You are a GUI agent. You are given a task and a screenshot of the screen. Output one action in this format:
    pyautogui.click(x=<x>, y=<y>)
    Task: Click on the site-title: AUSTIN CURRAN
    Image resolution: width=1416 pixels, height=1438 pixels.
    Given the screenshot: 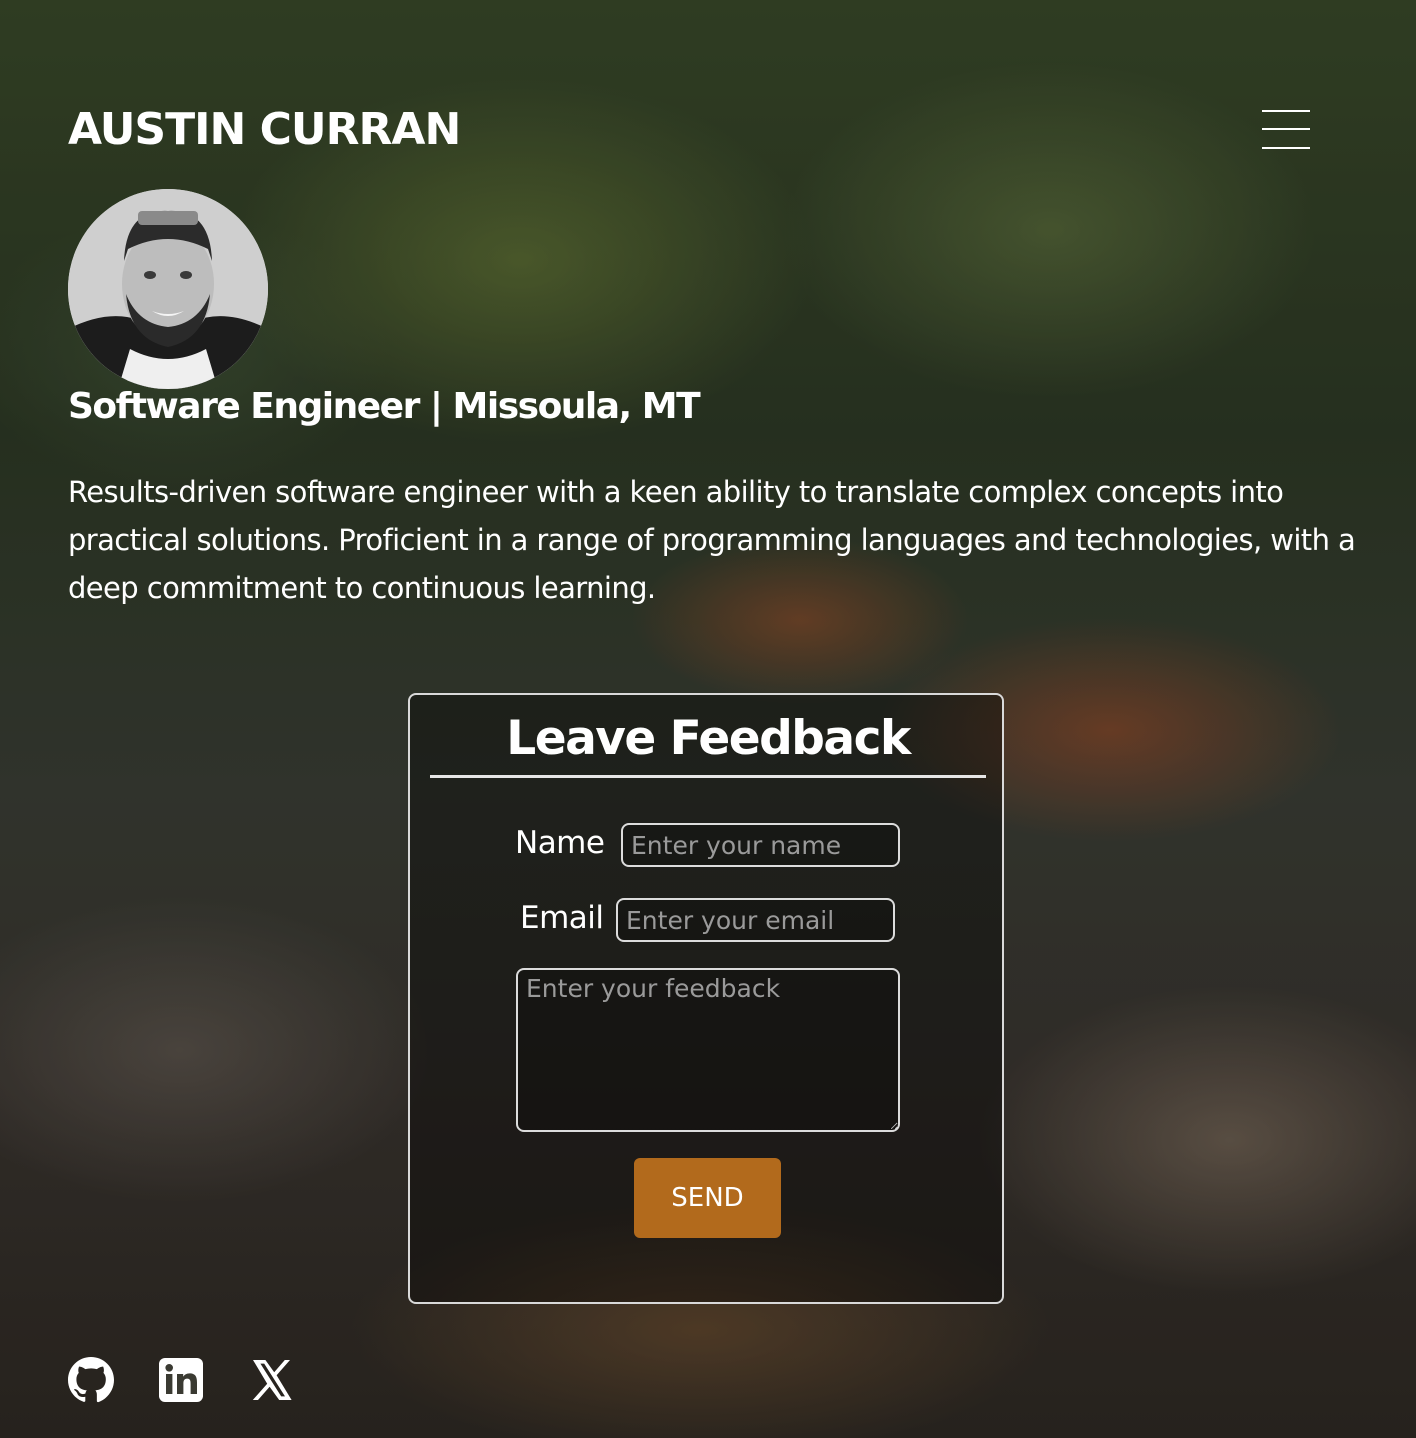 What is the action you would take?
    pyautogui.click(x=264, y=130)
    